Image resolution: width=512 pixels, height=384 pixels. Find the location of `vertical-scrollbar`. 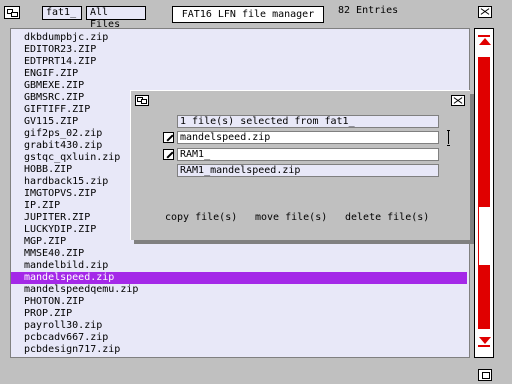

vertical-scrollbar is located at coordinates (484, 193).